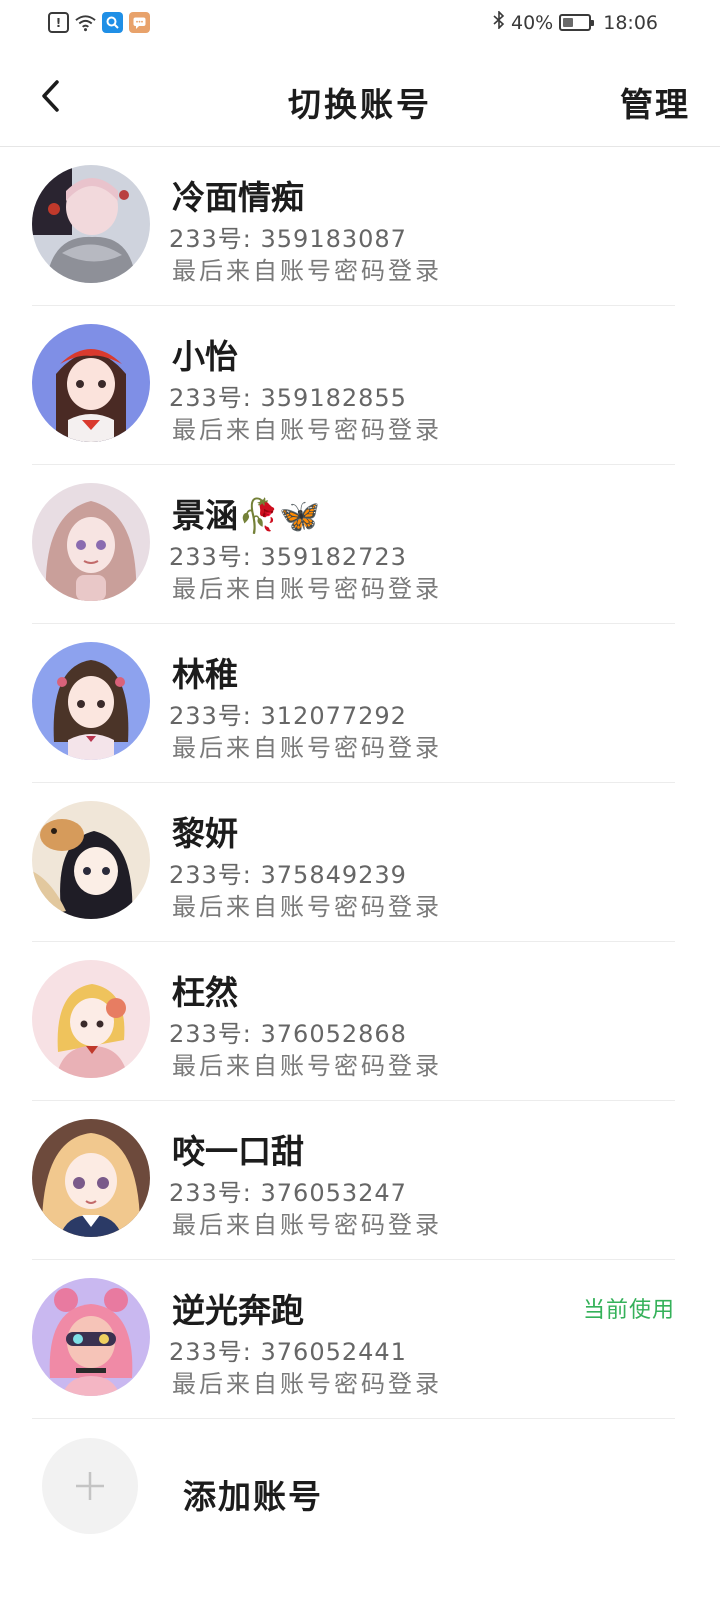 This screenshot has width=720, height=1600. I want to click on clock: 18:06, so click(630, 22).